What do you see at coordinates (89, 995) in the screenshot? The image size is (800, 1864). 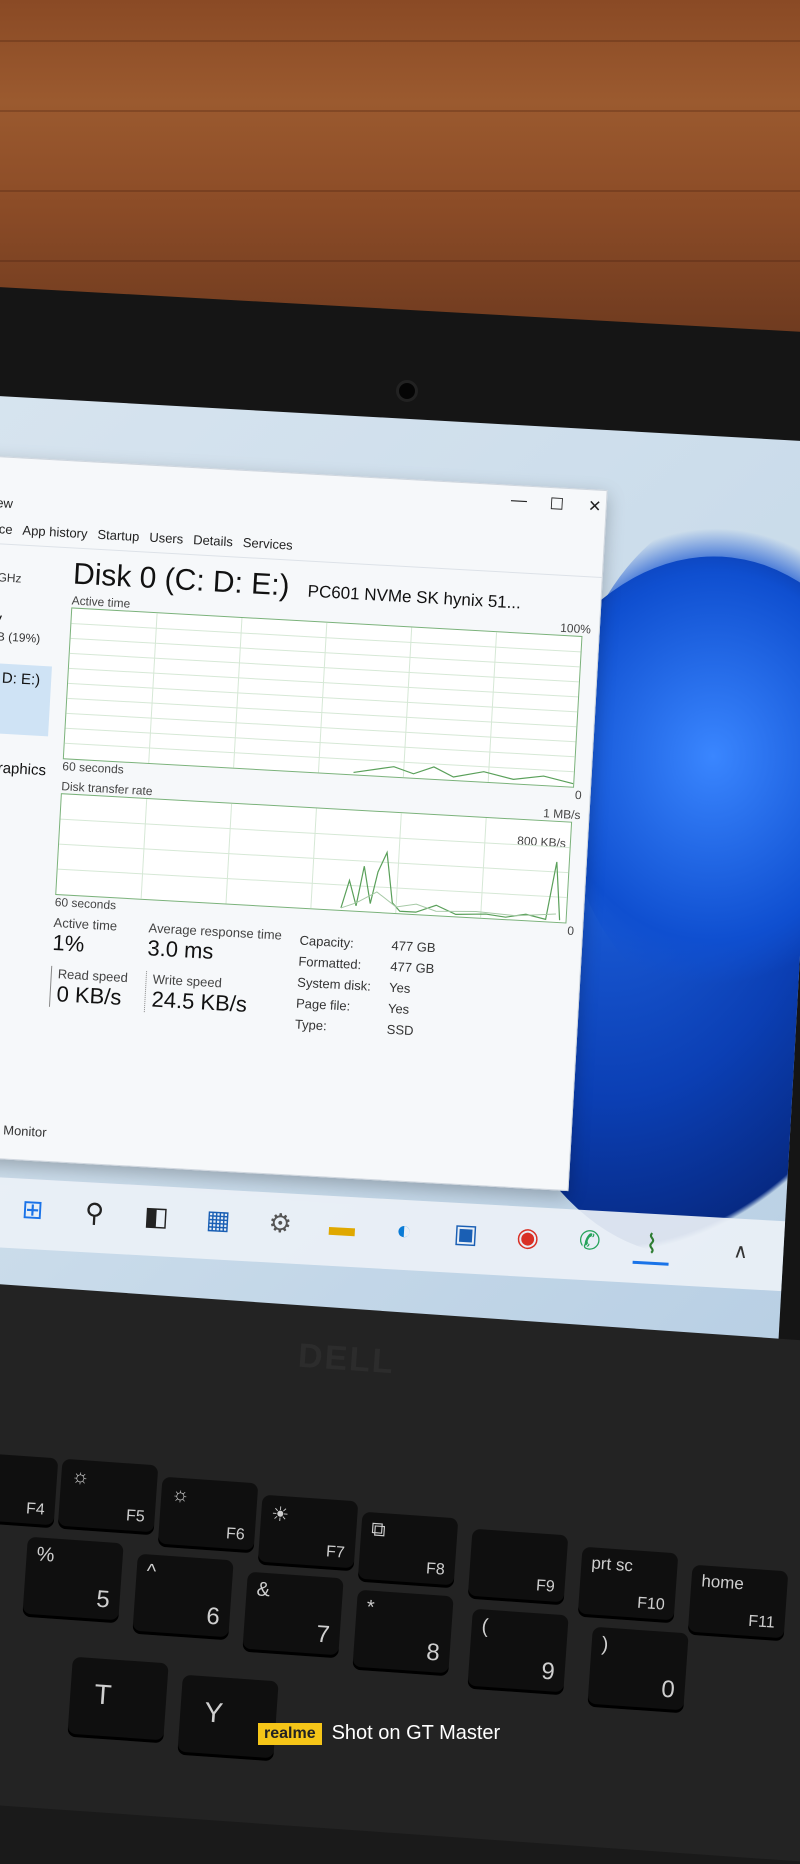 I see `read-speed-value: 0 KB/s` at bounding box center [89, 995].